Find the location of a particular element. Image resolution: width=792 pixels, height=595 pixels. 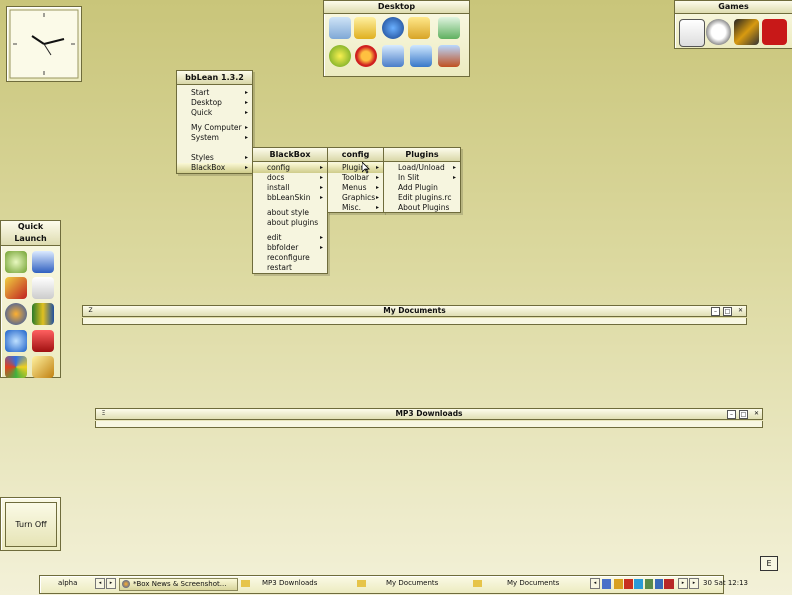

tray-volume-icon is located at coordinates (649, 584).